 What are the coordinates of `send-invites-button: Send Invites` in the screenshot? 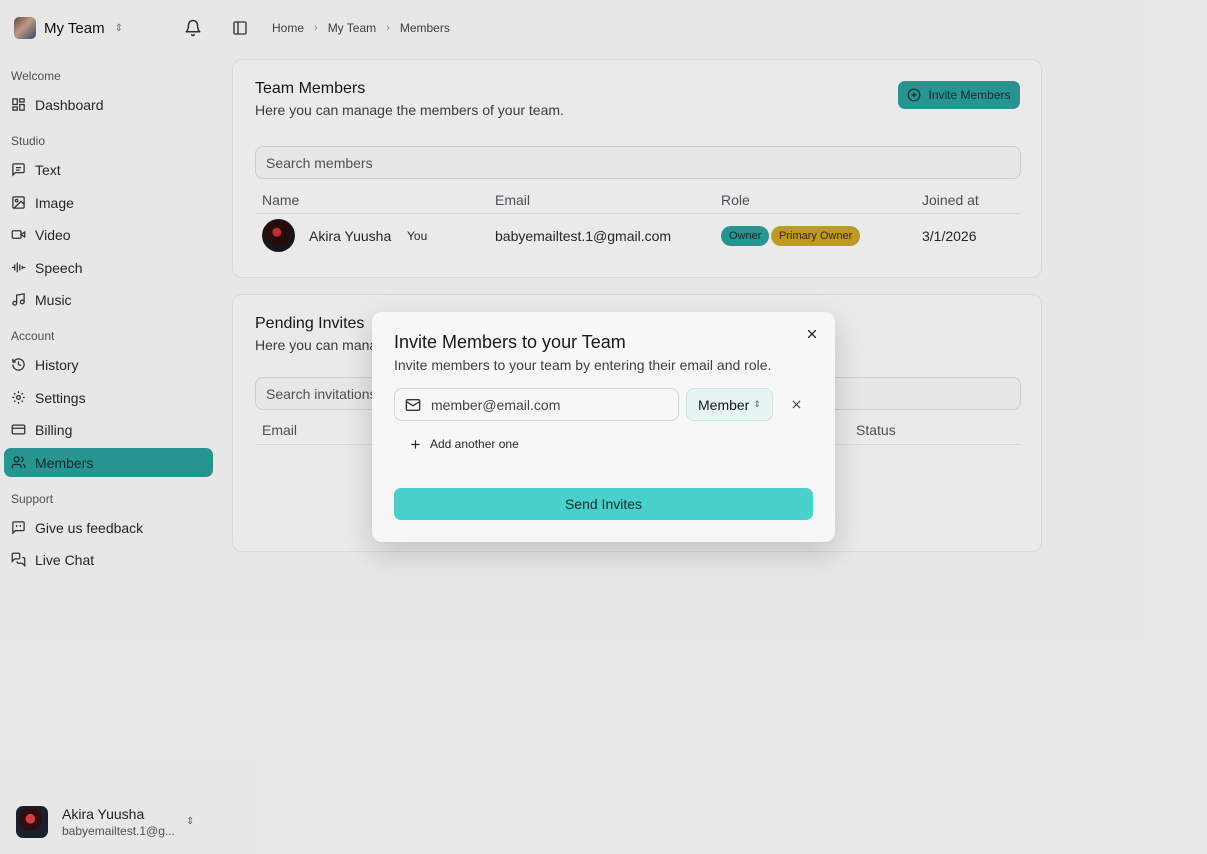 It's located at (603, 504).